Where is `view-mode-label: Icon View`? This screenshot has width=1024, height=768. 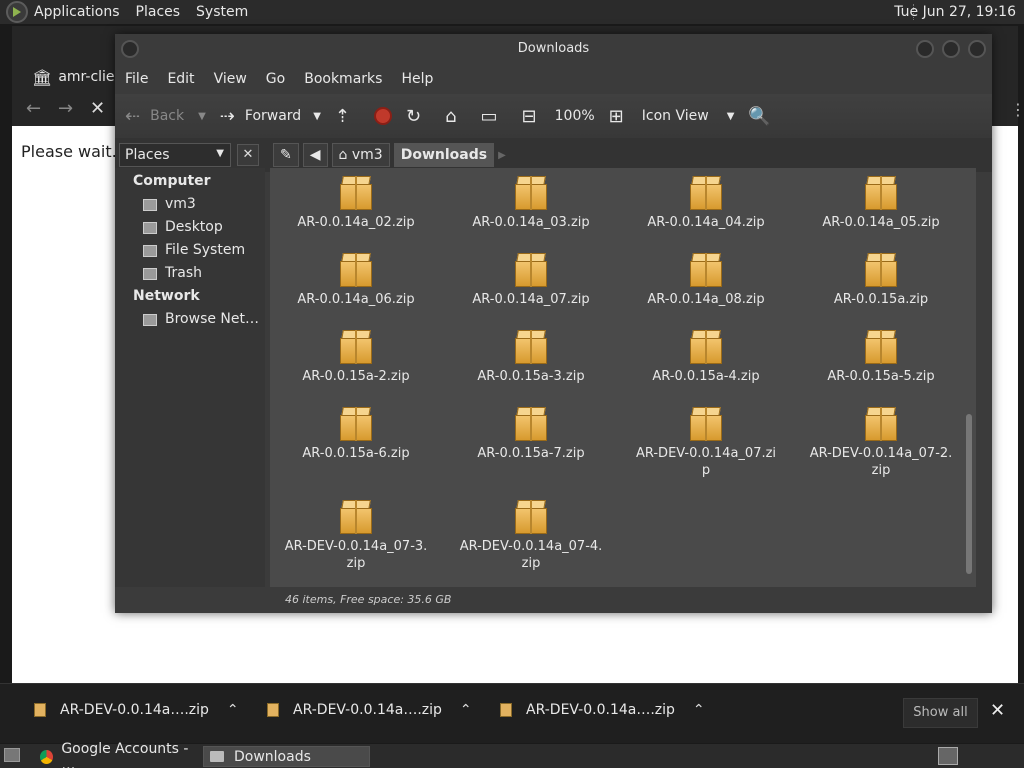 view-mode-label: Icon View is located at coordinates (675, 116).